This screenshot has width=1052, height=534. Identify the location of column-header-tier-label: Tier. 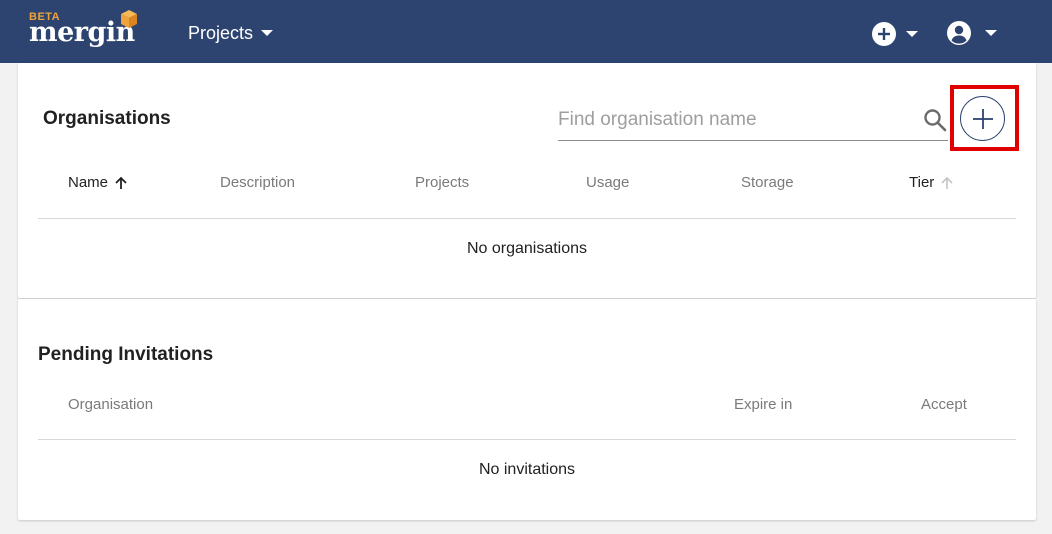
(922, 182).